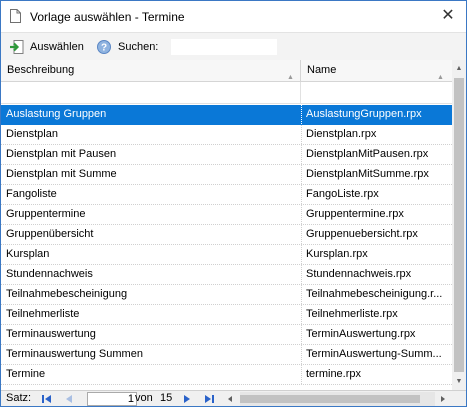 This screenshot has width=467, height=407. I want to click on cell-name: Teilnehmerliste.rpx, so click(352, 314).